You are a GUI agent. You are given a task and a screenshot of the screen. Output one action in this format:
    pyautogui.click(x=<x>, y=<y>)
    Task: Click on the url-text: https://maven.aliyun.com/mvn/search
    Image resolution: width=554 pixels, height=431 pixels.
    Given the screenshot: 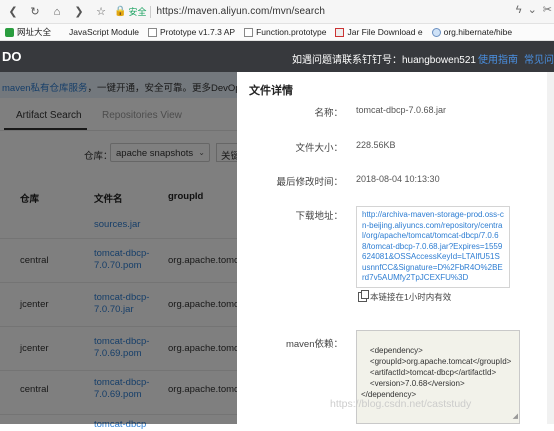 What is the action you would take?
    pyautogui.click(x=240, y=11)
    